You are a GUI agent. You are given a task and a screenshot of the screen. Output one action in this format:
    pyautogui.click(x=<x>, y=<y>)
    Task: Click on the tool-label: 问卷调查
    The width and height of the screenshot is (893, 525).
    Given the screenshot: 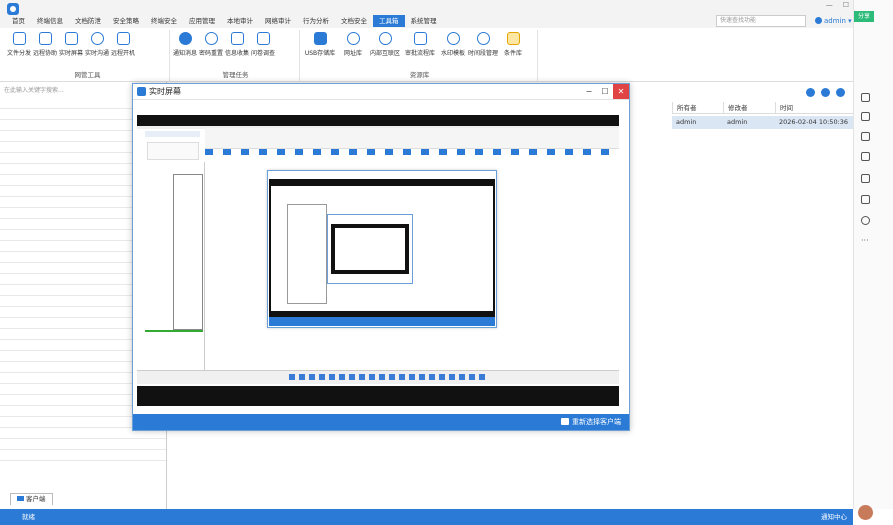 What is the action you would take?
    pyautogui.click(x=262, y=53)
    